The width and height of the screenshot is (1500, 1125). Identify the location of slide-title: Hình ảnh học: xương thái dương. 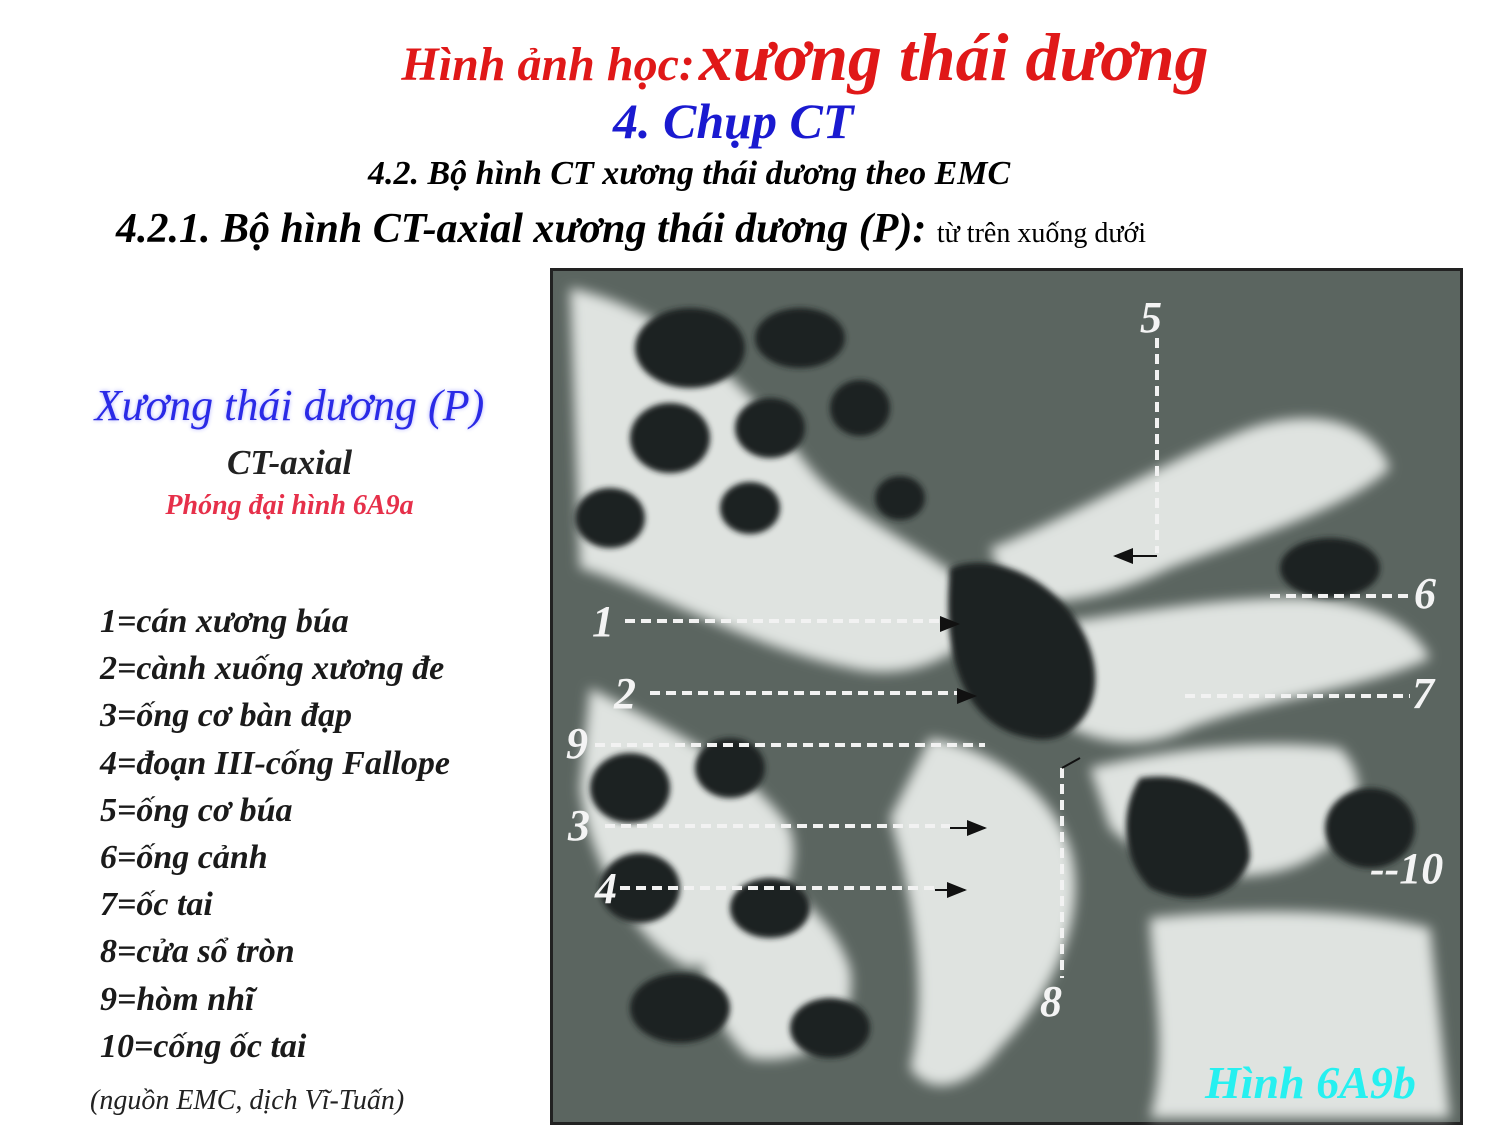
(750, 57).